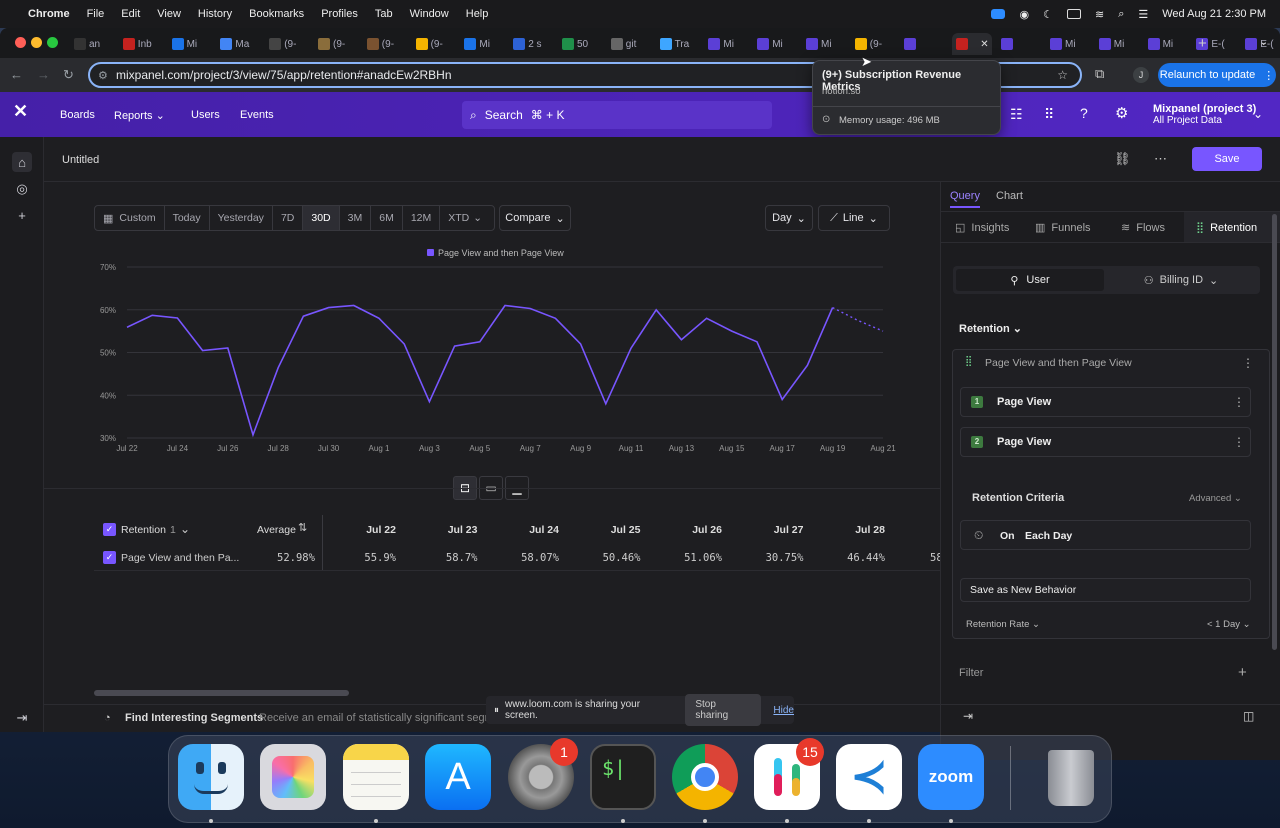  What do you see at coordinates (1229, 624) in the screenshot?
I see `rate-window-dropdown: < 1 Day ⌄` at bounding box center [1229, 624].